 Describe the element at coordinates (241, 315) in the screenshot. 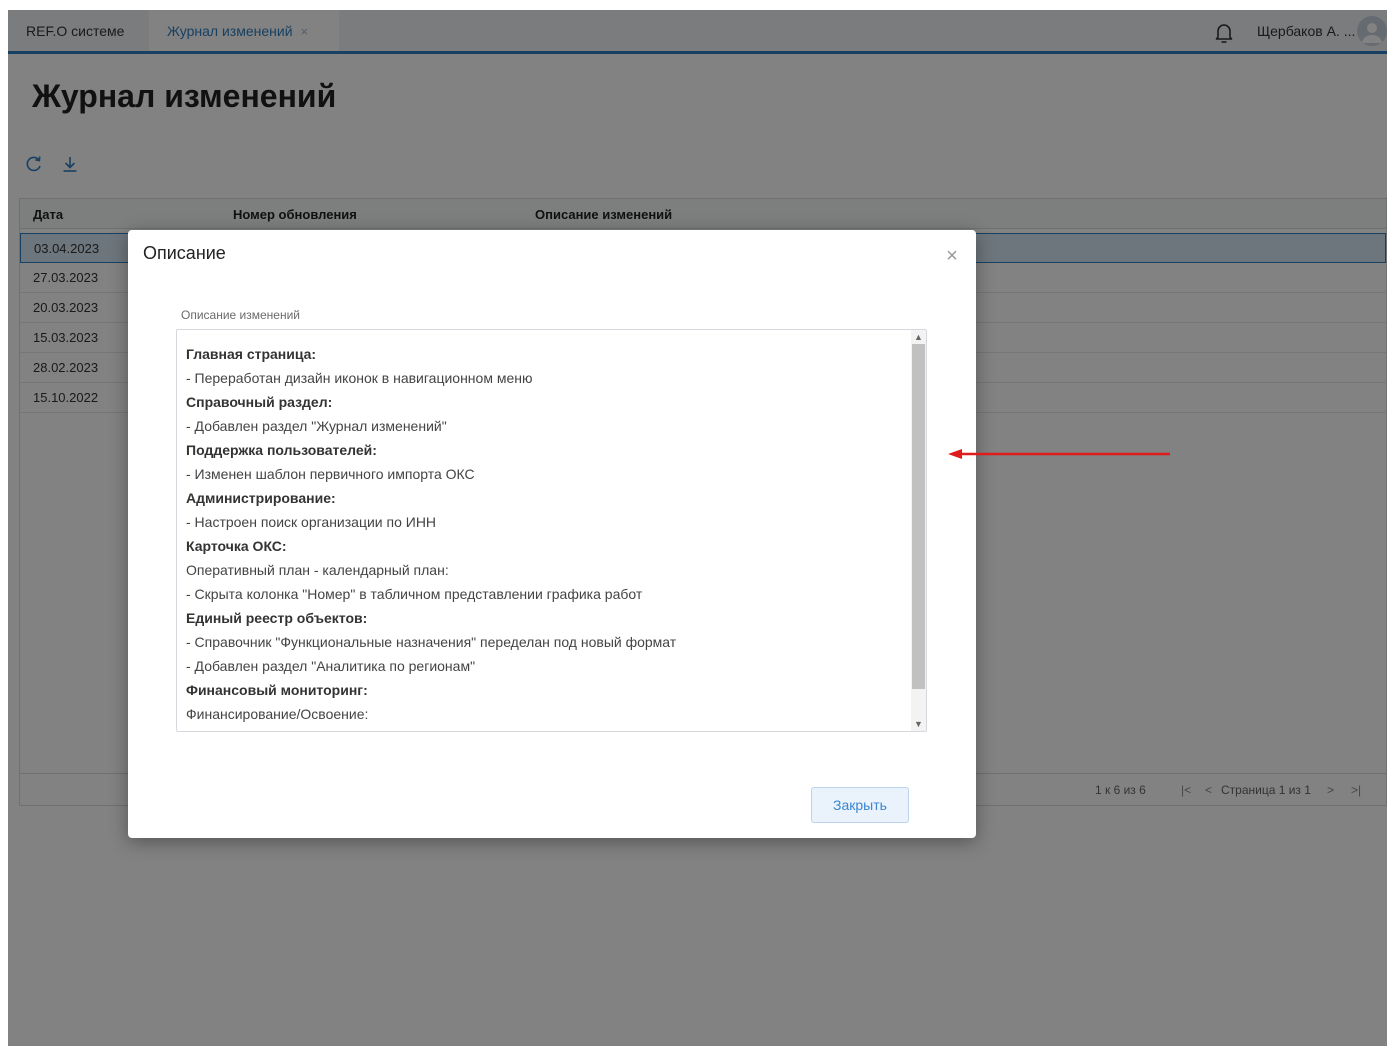

I see `field-label: Описание изменений` at that location.